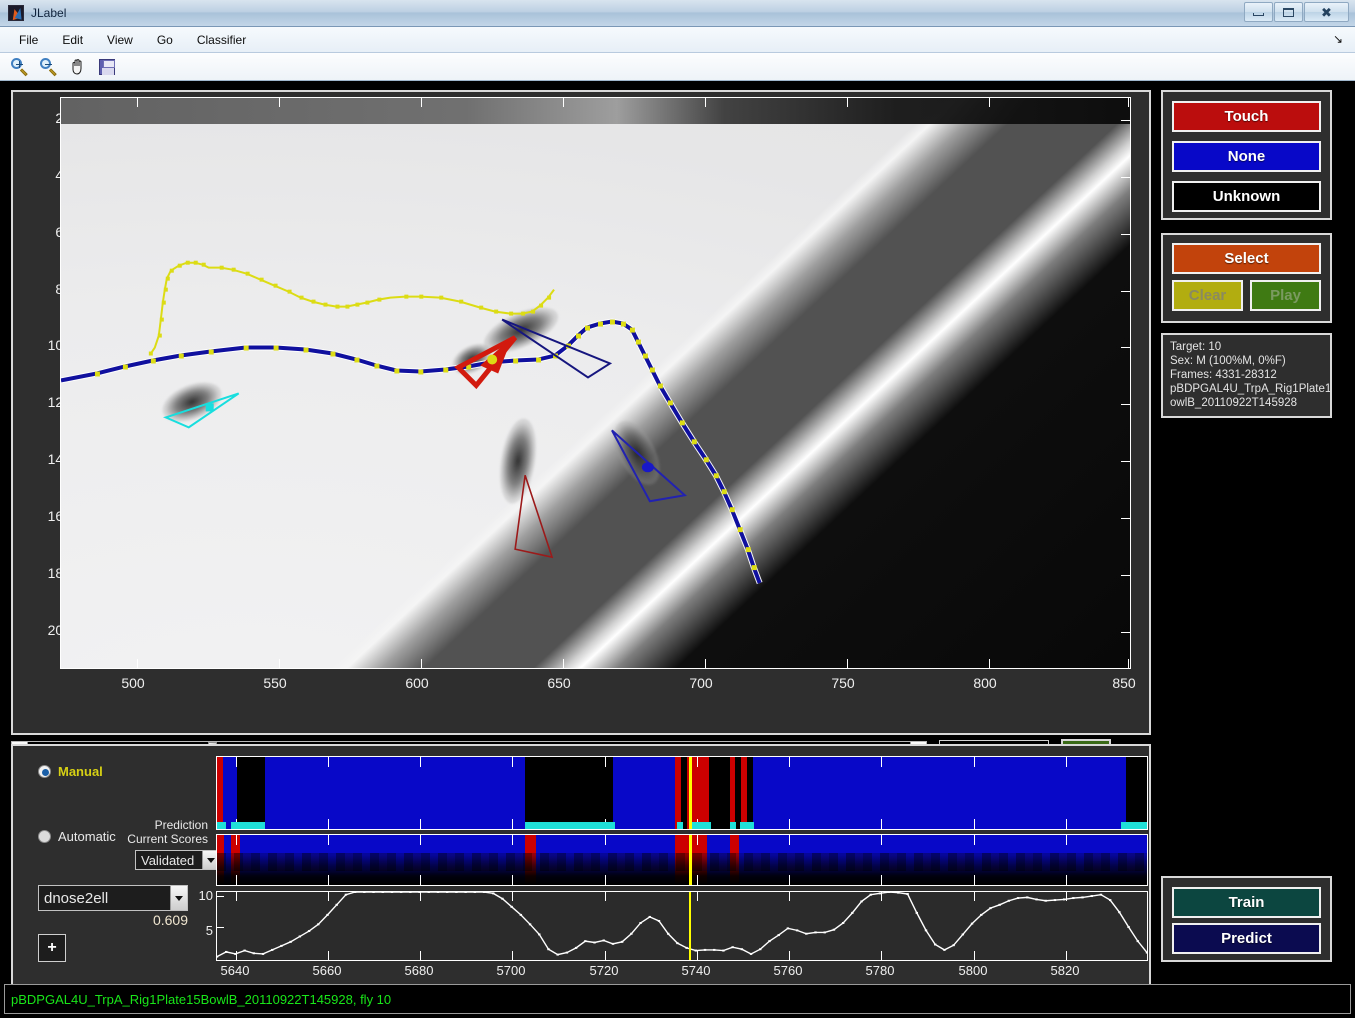 This screenshot has width=1355, height=1018. Describe the element at coordinates (843, 683) in the screenshot. I see `video-xtick-label: 750` at that location.